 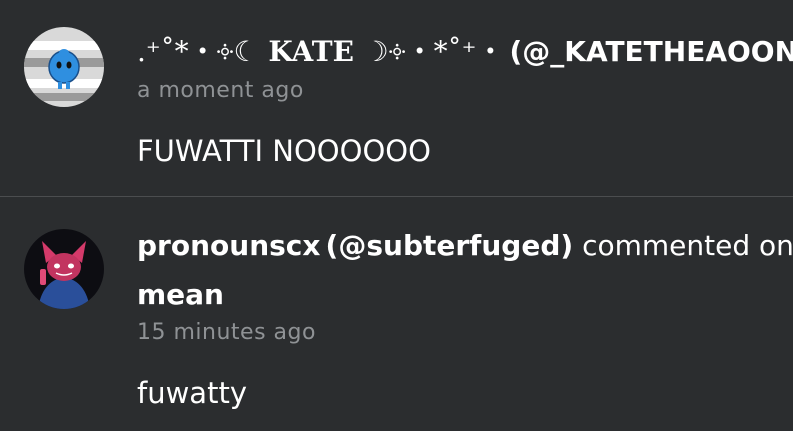 What do you see at coordinates (434, 51) in the screenshot?
I see `author-suffix: ☽༓・*˚⁺‧` at bounding box center [434, 51].